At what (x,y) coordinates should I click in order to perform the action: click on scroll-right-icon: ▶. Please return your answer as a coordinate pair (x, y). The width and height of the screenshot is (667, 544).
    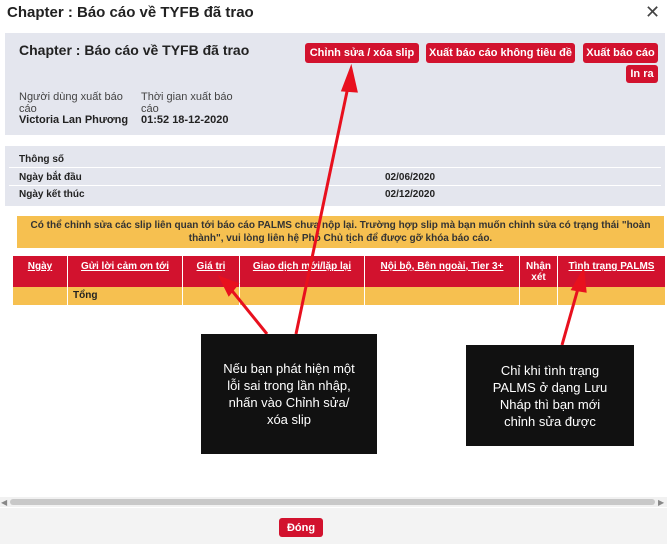
    Looking at the image, I should click on (661, 502).